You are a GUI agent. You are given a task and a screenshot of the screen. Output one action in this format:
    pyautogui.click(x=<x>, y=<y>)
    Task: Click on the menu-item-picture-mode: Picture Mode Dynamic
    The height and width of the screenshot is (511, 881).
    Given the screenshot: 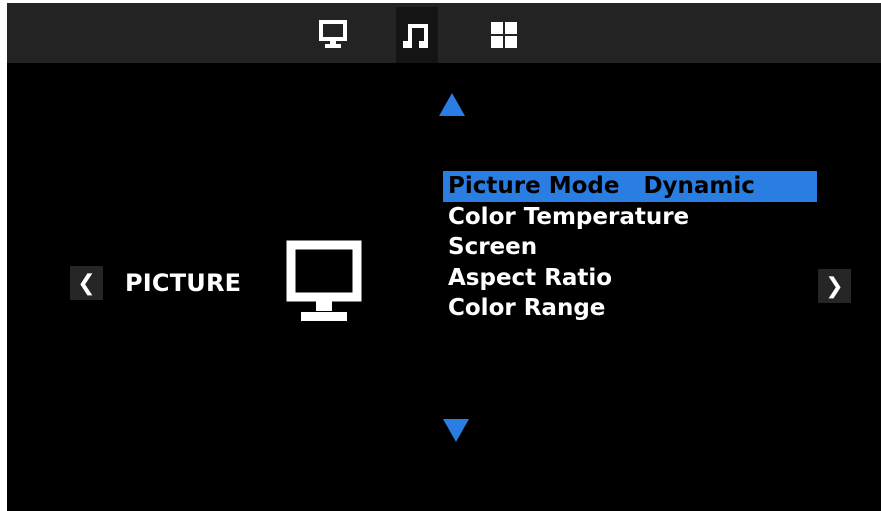 What is the action you would take?
    pyautogui.click(x=630, y=186)
    